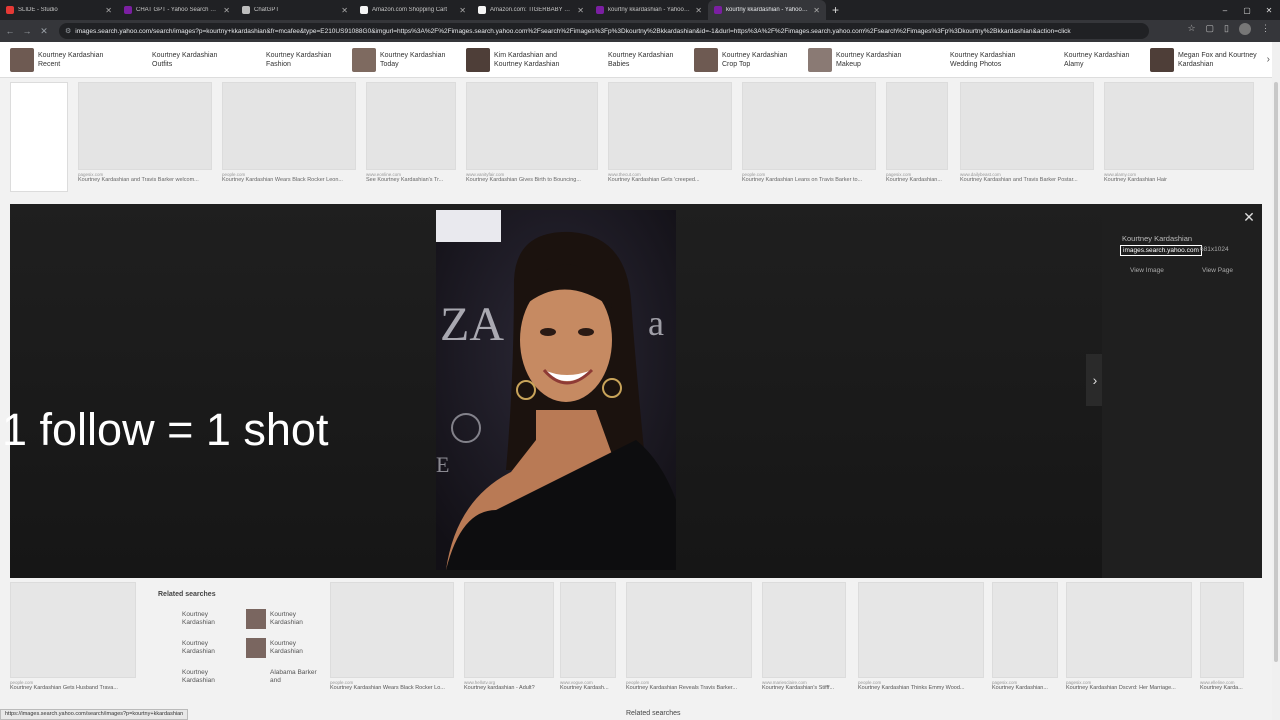 The image size is (1280, 720). What do you see at coordinates (835, 10) in the screenshot?
I see `new-tab-button: +` at bounding box center [835, 10].